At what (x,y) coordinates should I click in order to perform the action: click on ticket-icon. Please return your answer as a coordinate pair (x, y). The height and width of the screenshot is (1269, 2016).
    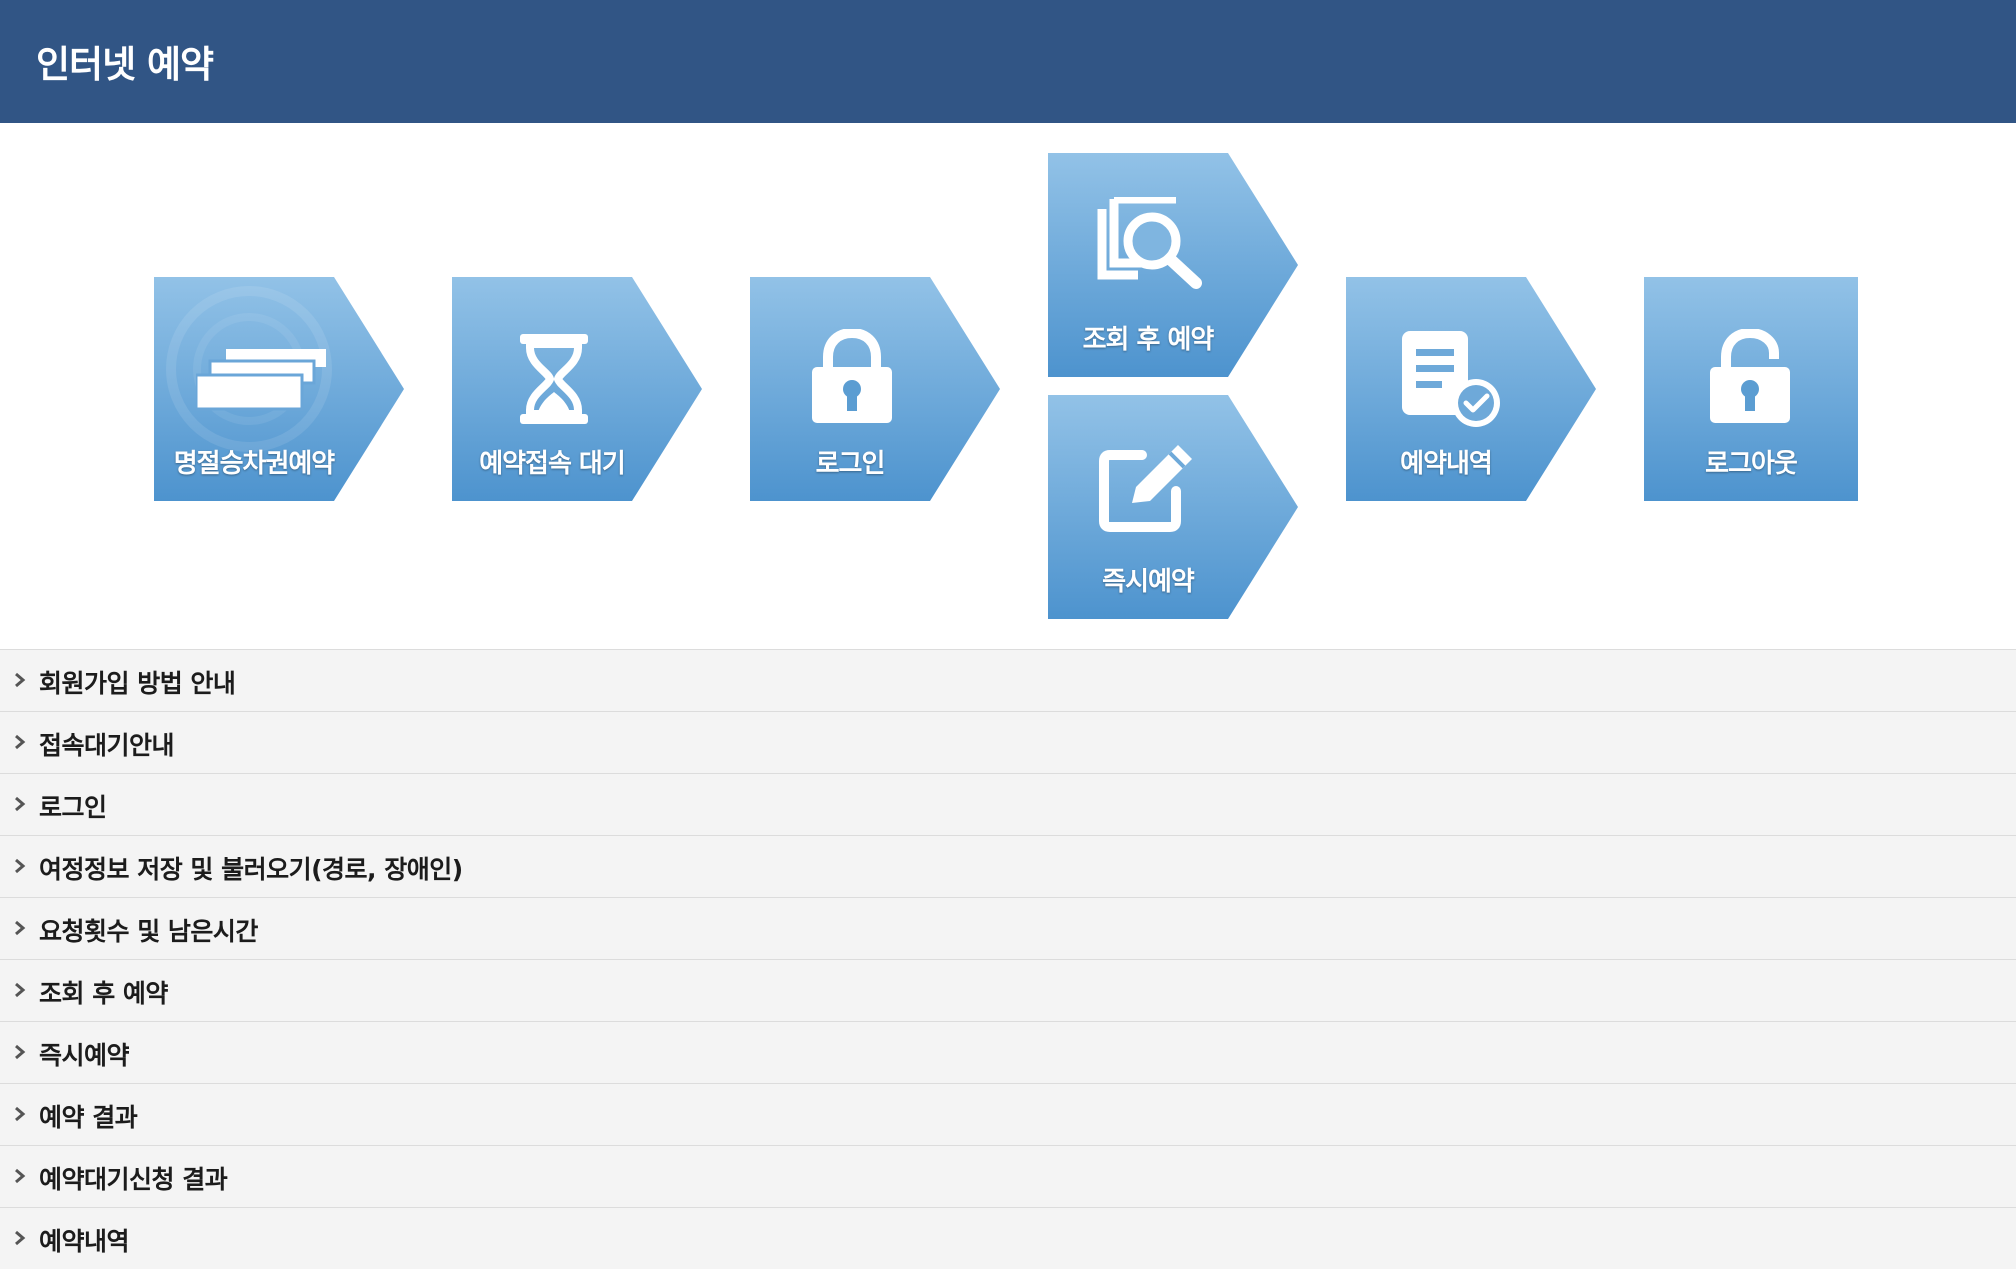
    Looking at the image, I should click on (261, 380).